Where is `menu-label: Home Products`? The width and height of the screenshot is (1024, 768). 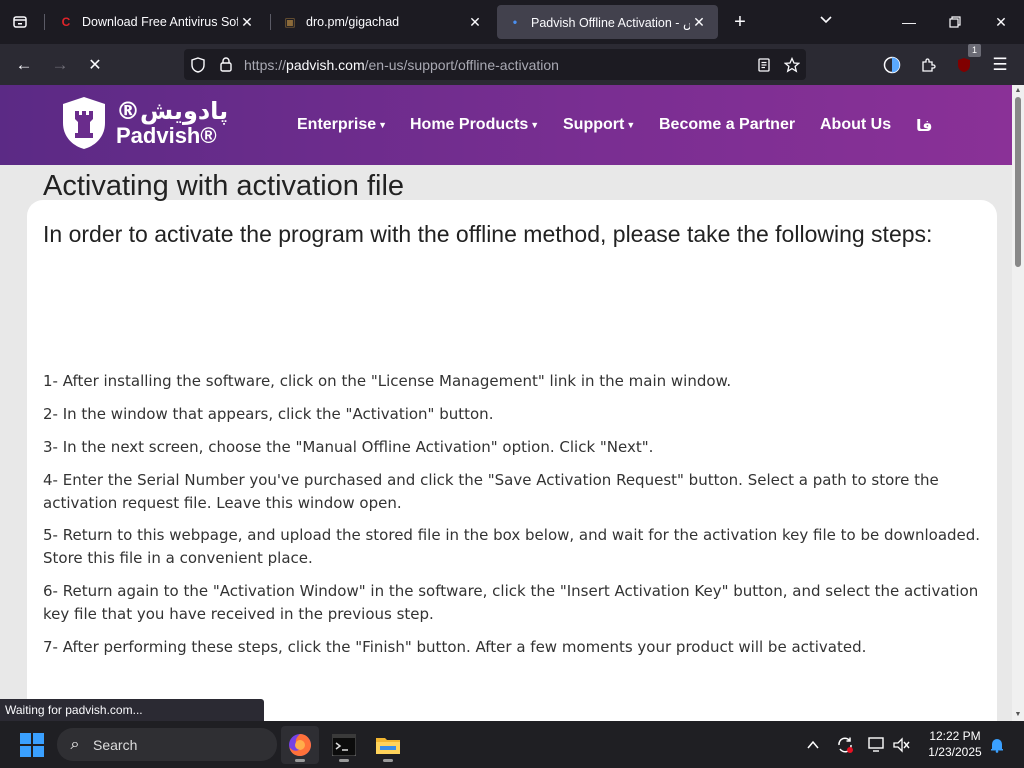
menu-label: Home Products is located at coordinates (469, 124).